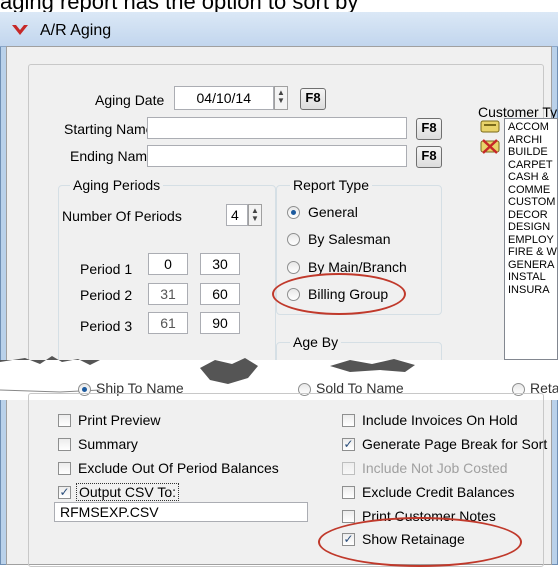 This screenshot has width=558, height=567. I want to click on not-job-costed-checkbox, so click(348, 468).